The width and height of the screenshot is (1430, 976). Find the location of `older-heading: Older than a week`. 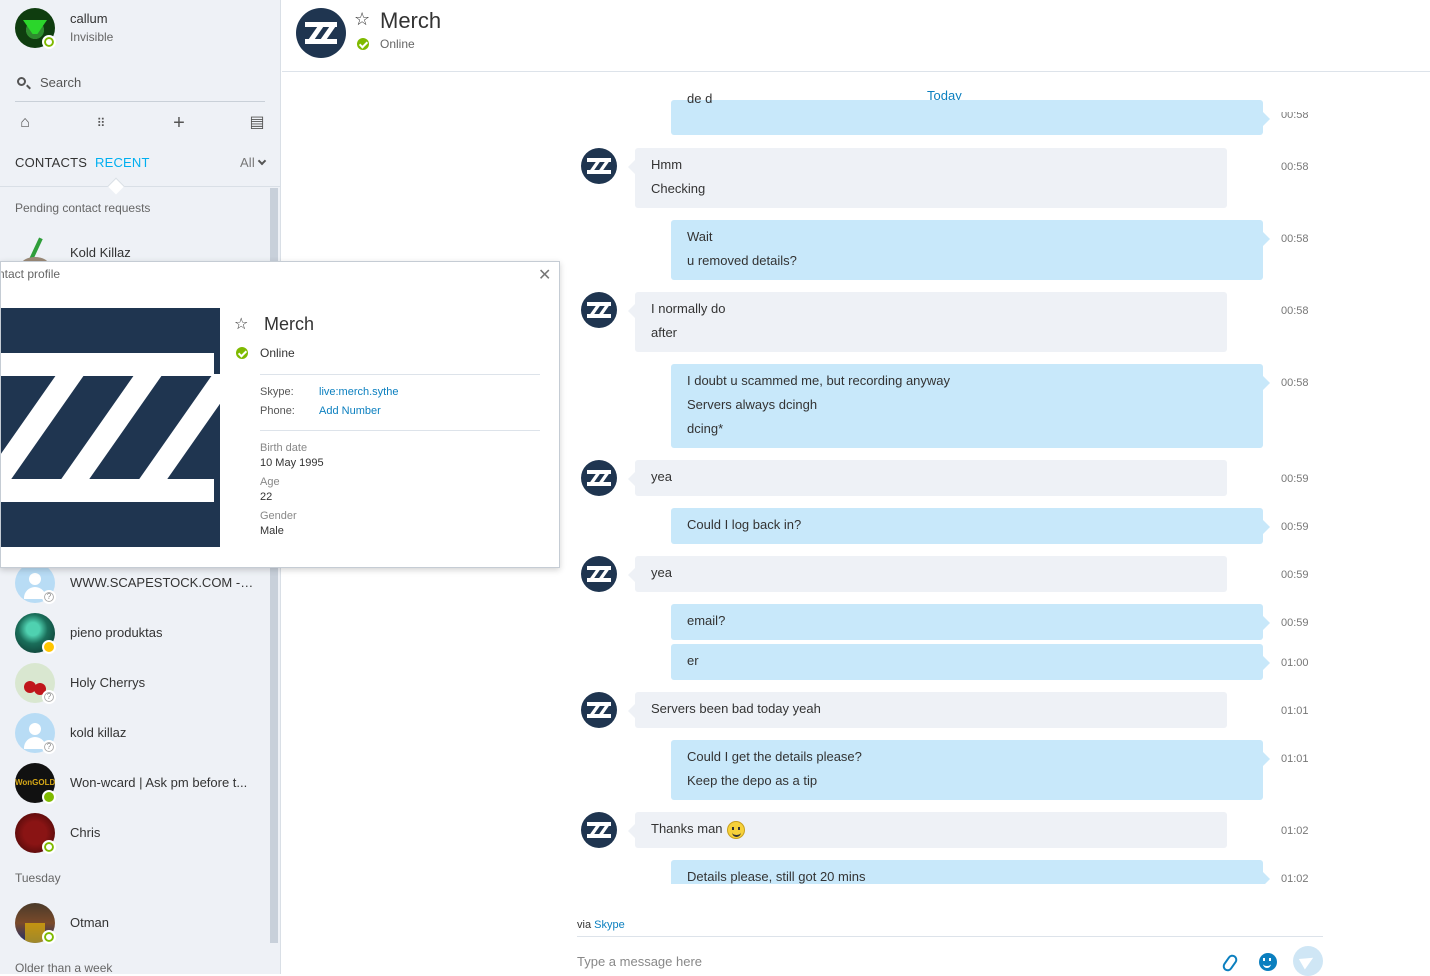

older-heading: Older than a week is located at coordinates (64, 967).